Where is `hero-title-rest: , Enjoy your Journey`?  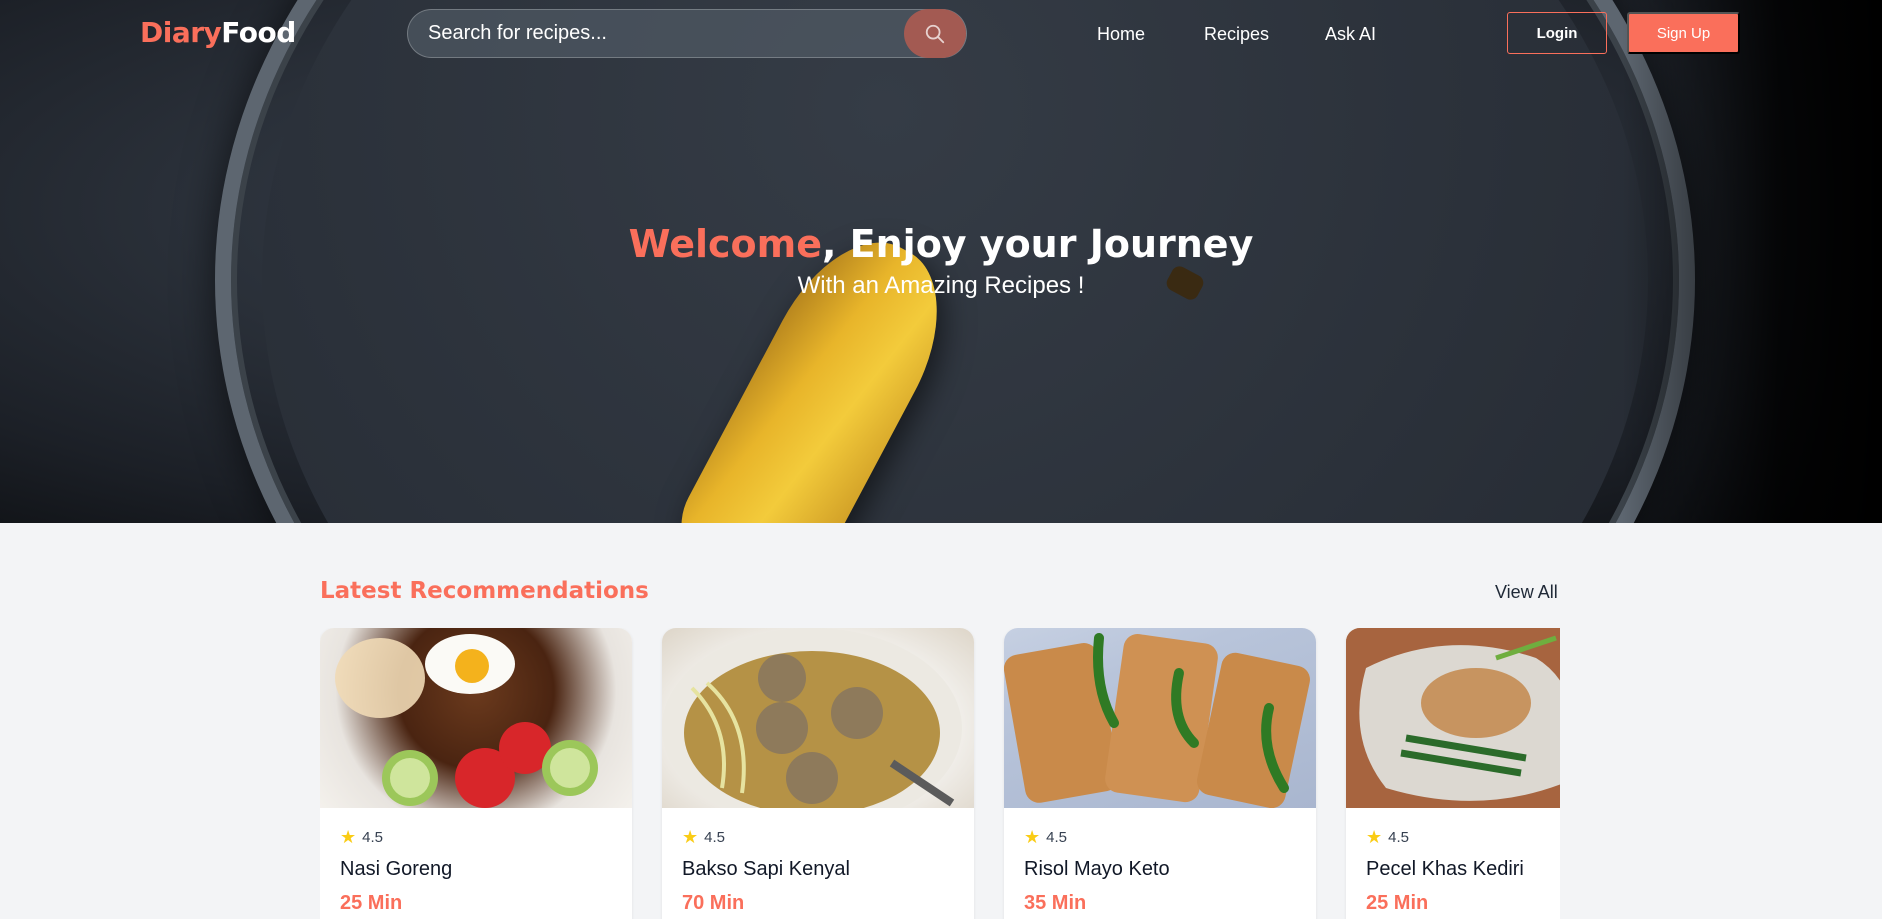
hero-title-rest: , Enjoy your Journey is located at coordinates (1038, 244).